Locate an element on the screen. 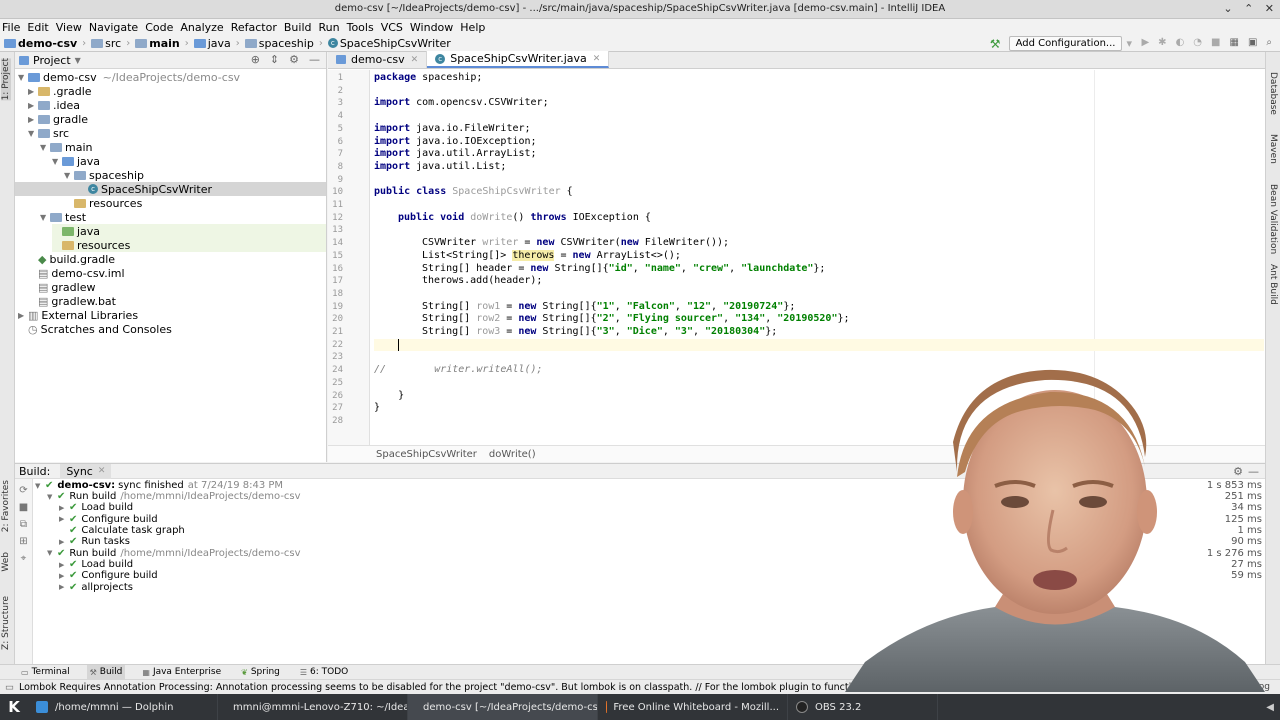  filter-icon: ⧉ is located at coordinates (23, 524).